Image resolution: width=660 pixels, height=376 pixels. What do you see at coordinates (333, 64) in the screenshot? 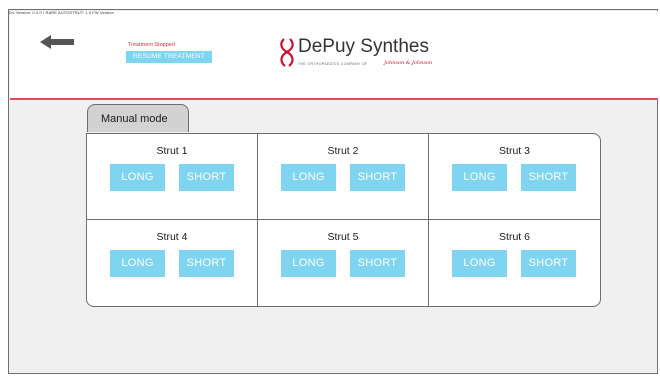
I see `brand-tagline: THE ORTHOPAEDICS COMPANY OF` at bounding box center [333, 64].